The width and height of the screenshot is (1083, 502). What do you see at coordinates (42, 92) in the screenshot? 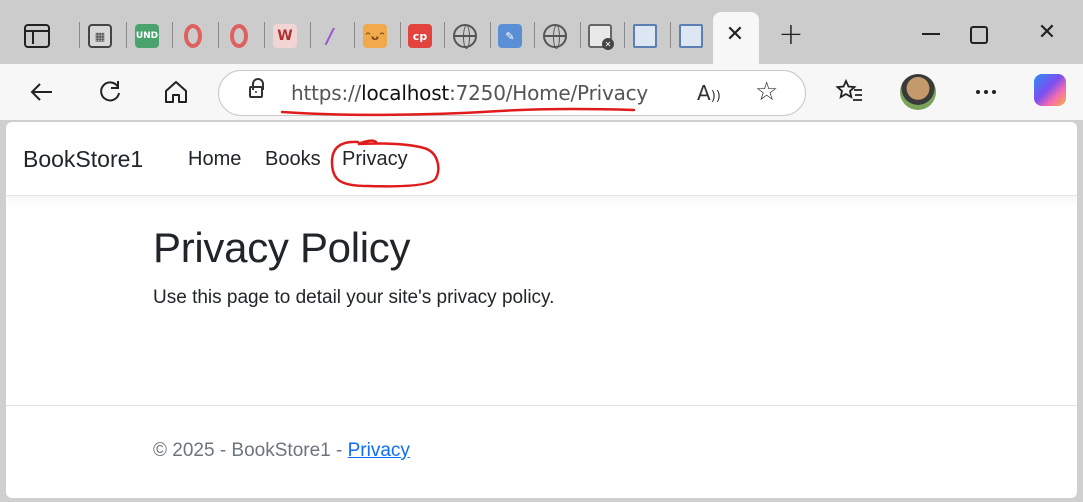
I see `back-arrow-icon` at bounding box center [42, 92].